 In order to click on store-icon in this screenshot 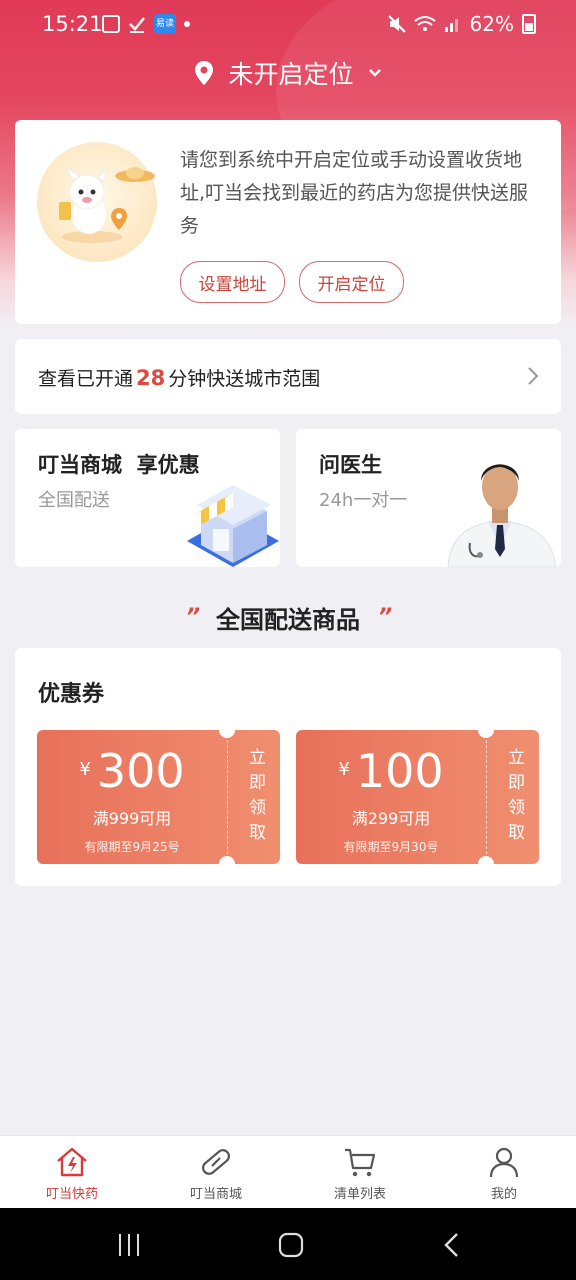, I will do `click(233, 526)`.